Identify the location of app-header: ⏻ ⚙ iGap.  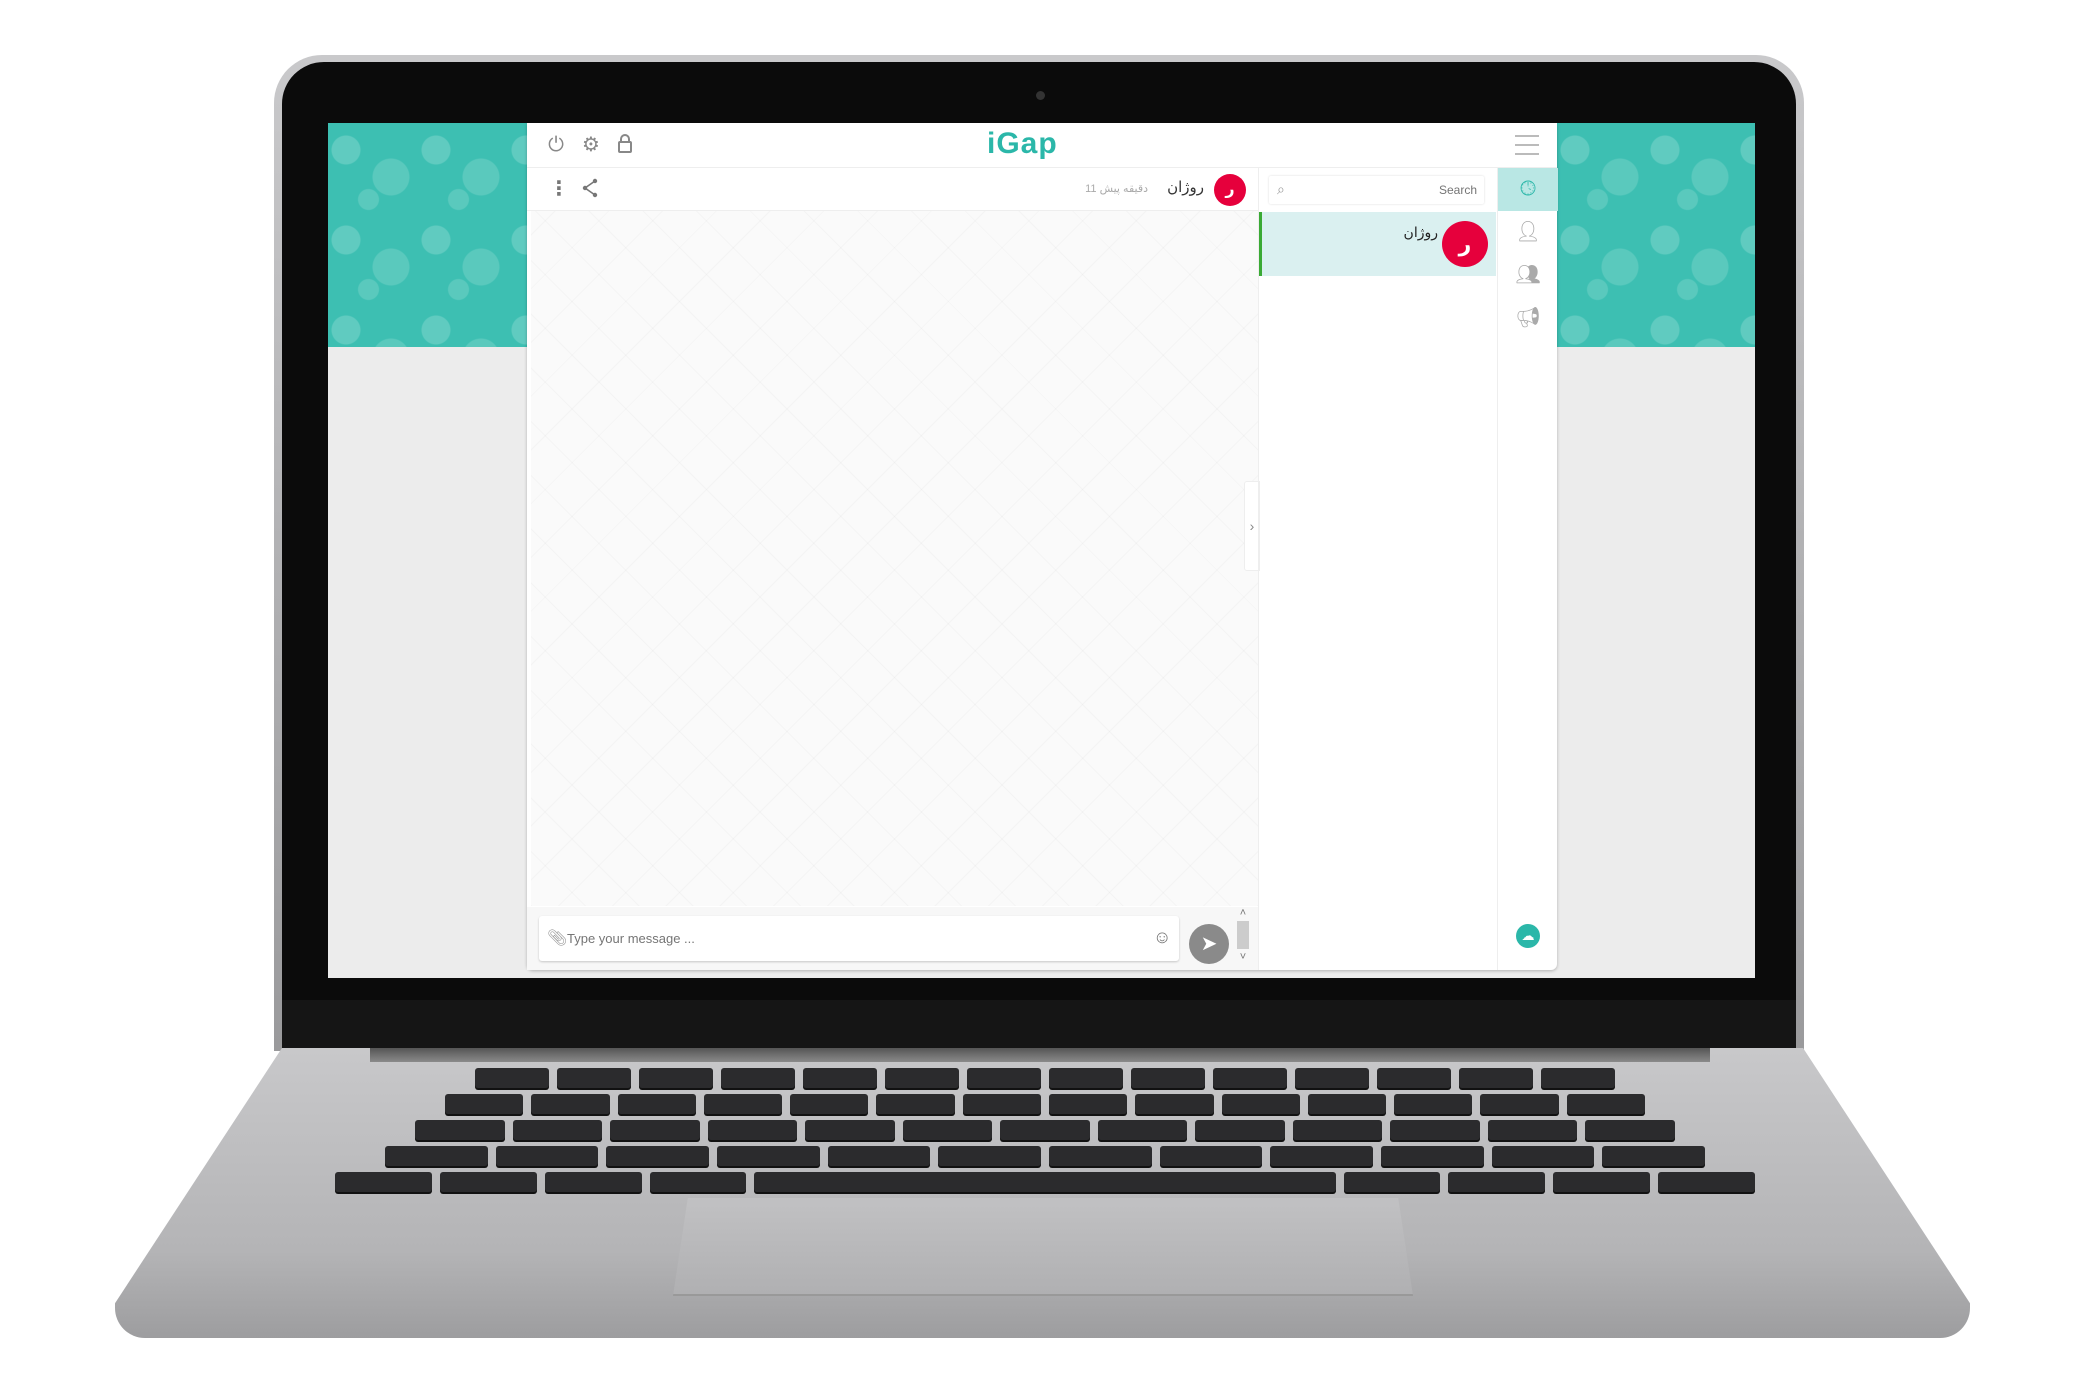
(1042, 145).